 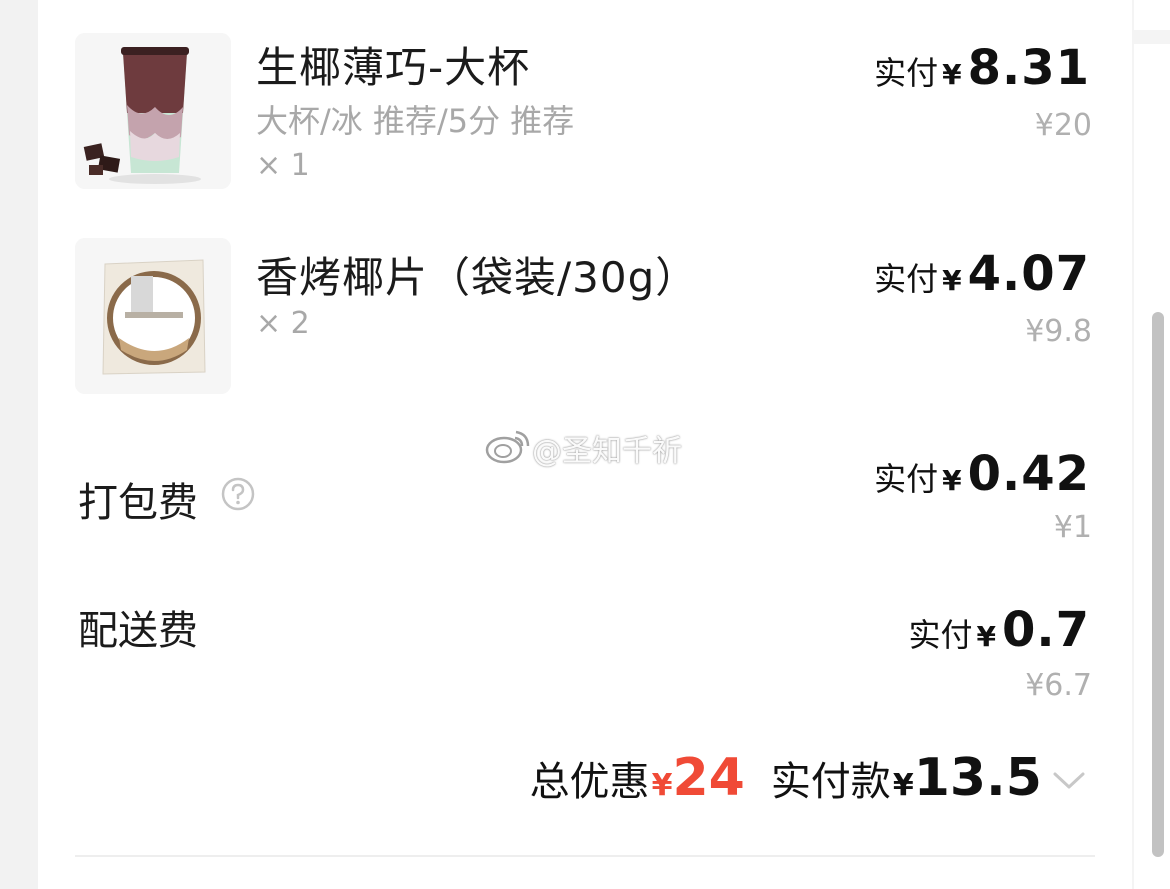 I want to click on discount-currency: ¥, so click(x=662, y=785).